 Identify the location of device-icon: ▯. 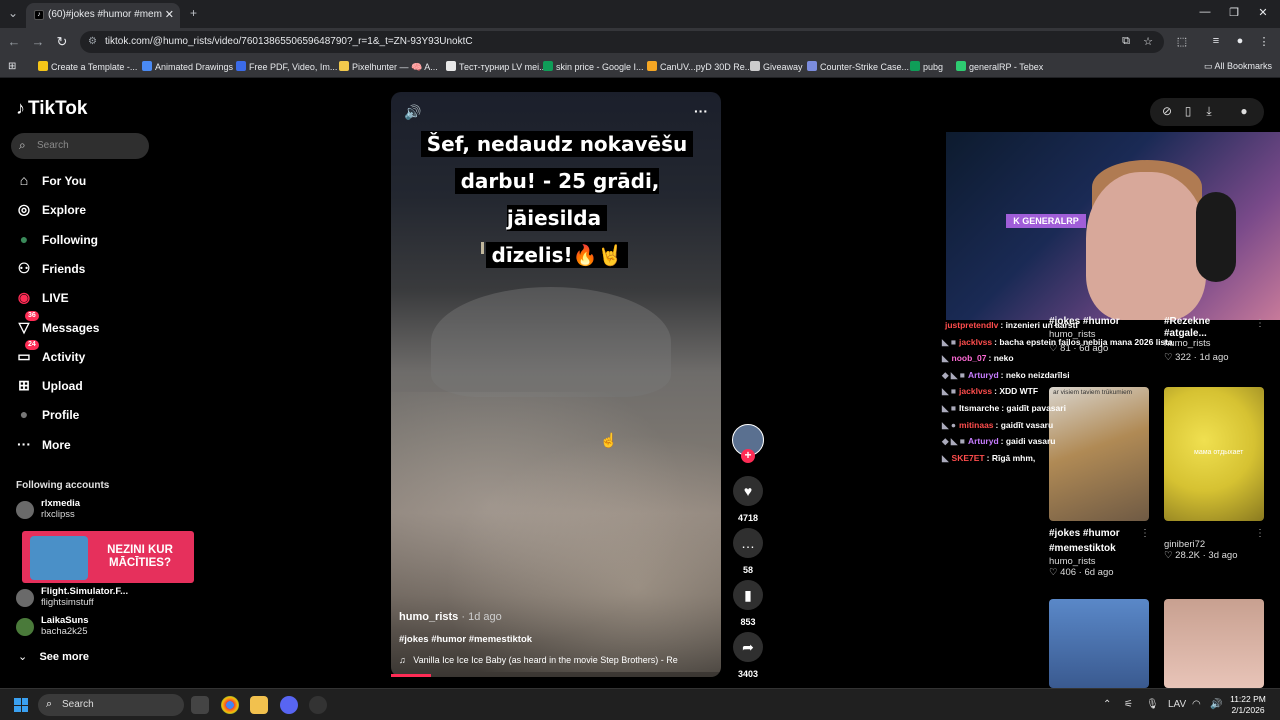
(1188, 111).